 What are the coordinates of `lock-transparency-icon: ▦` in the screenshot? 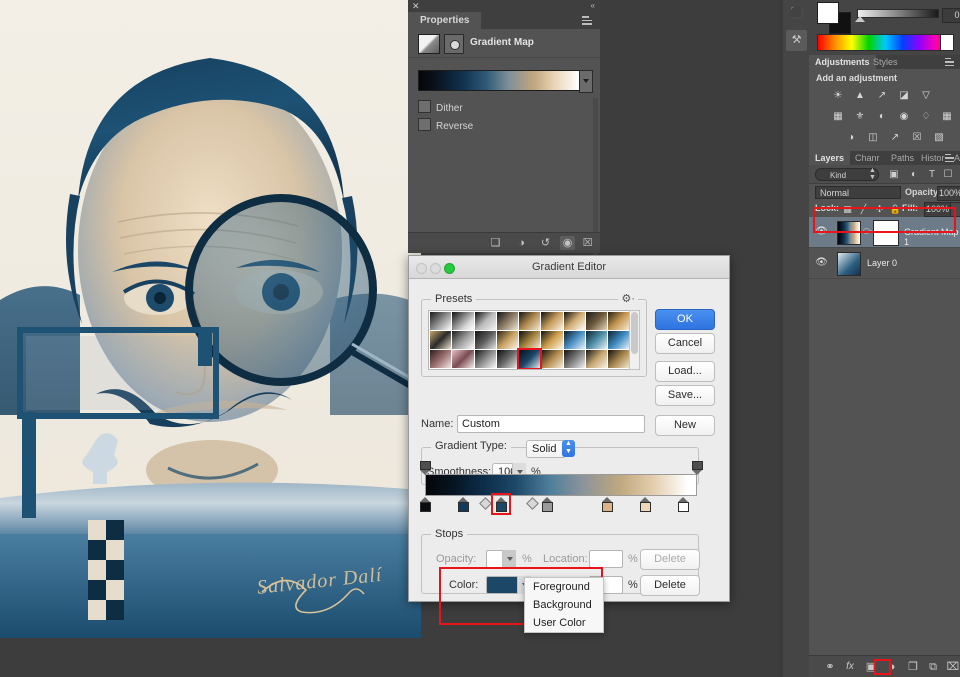 It's located at (847, 209).